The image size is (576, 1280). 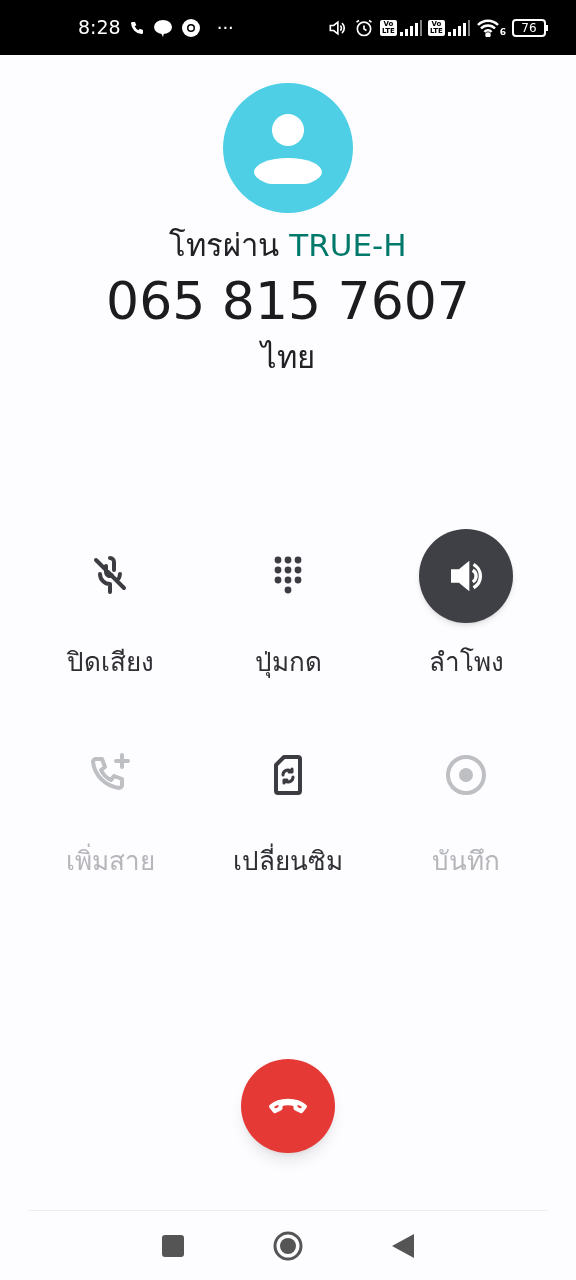 What do you see at coordinates (364, 27) in the screenshot?
I see `alarm-icon` at bounding box center [364, 27].